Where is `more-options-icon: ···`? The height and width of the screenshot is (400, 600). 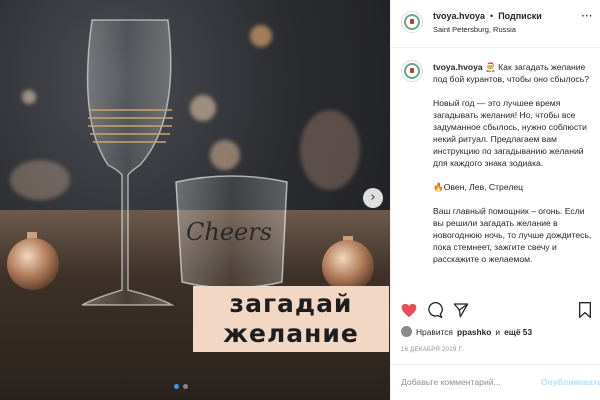
more-options-icon: ··· is located at coordinates (586, 16).